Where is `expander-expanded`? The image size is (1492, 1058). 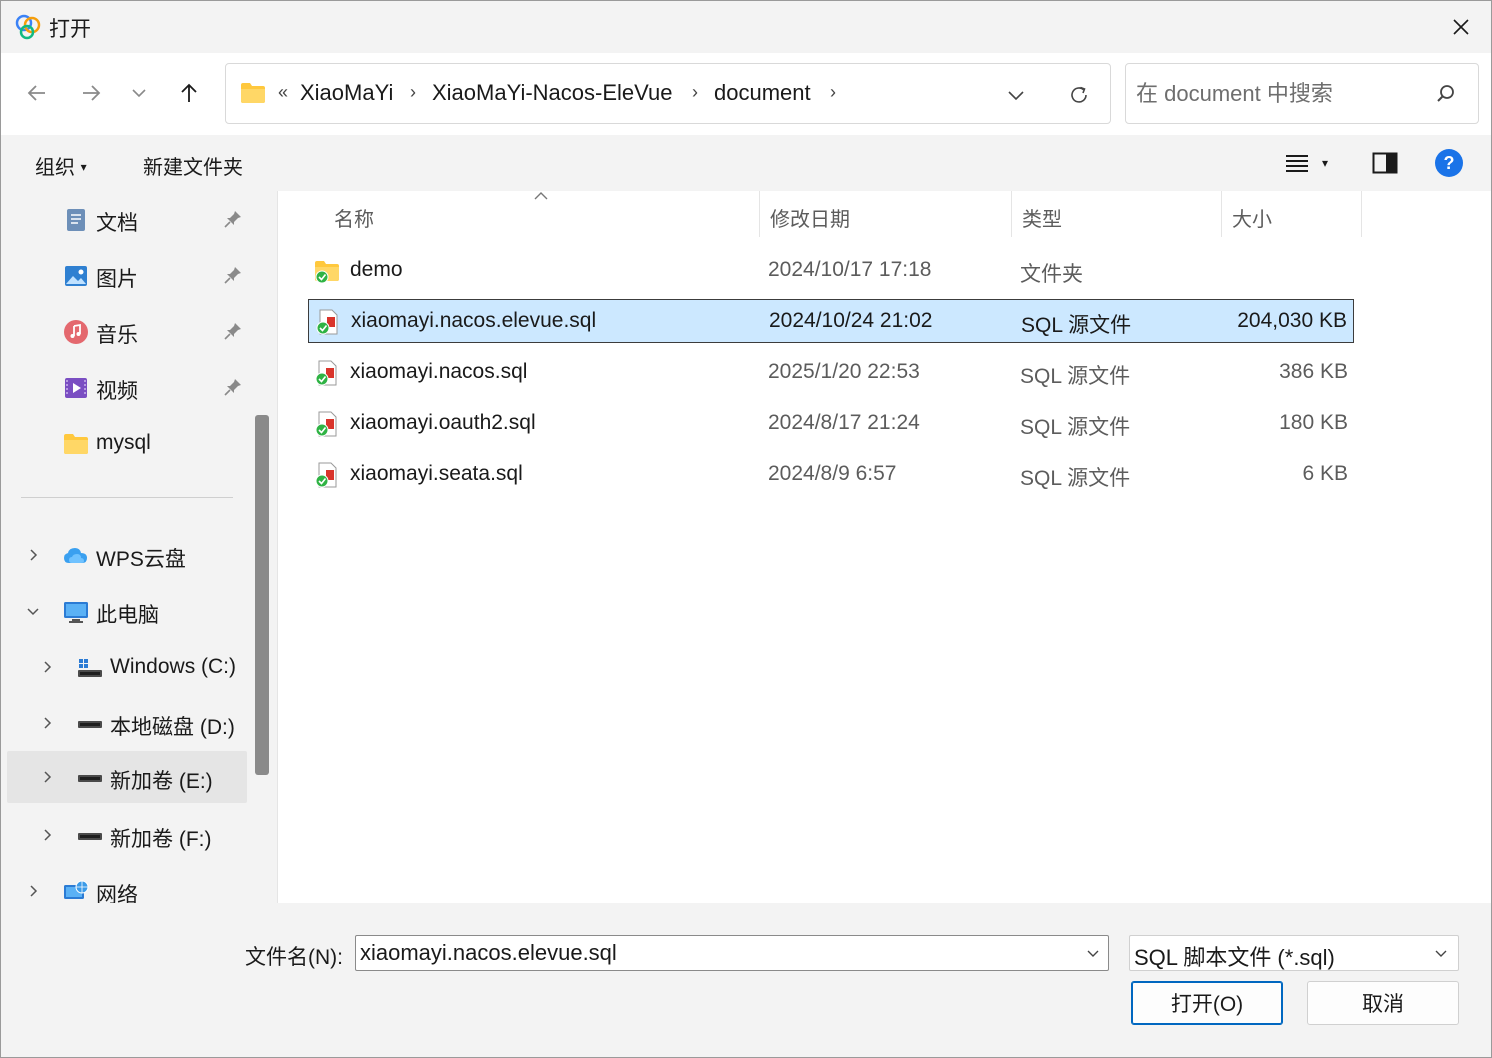 expander-expanded is located at coordinates (33, 611).